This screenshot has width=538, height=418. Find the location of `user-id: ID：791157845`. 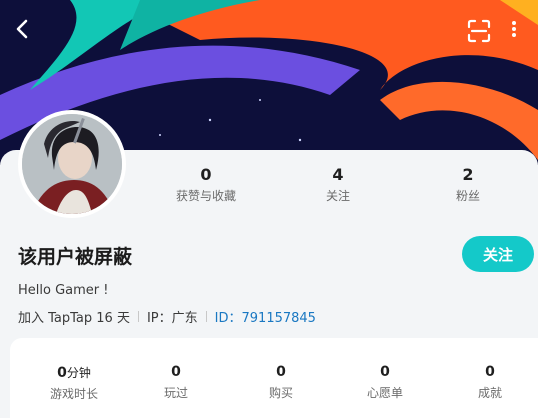

user-id: ID：791157845 is located at coordinates (265, 316).